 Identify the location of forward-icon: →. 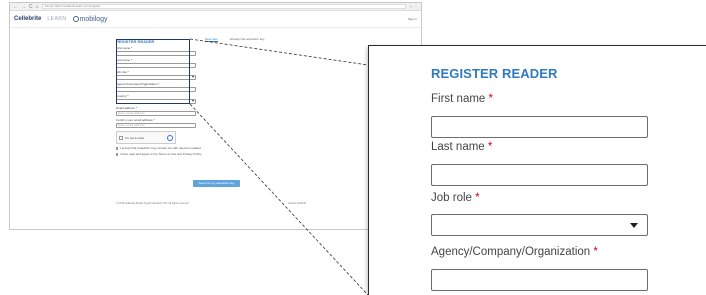
(23, 7).